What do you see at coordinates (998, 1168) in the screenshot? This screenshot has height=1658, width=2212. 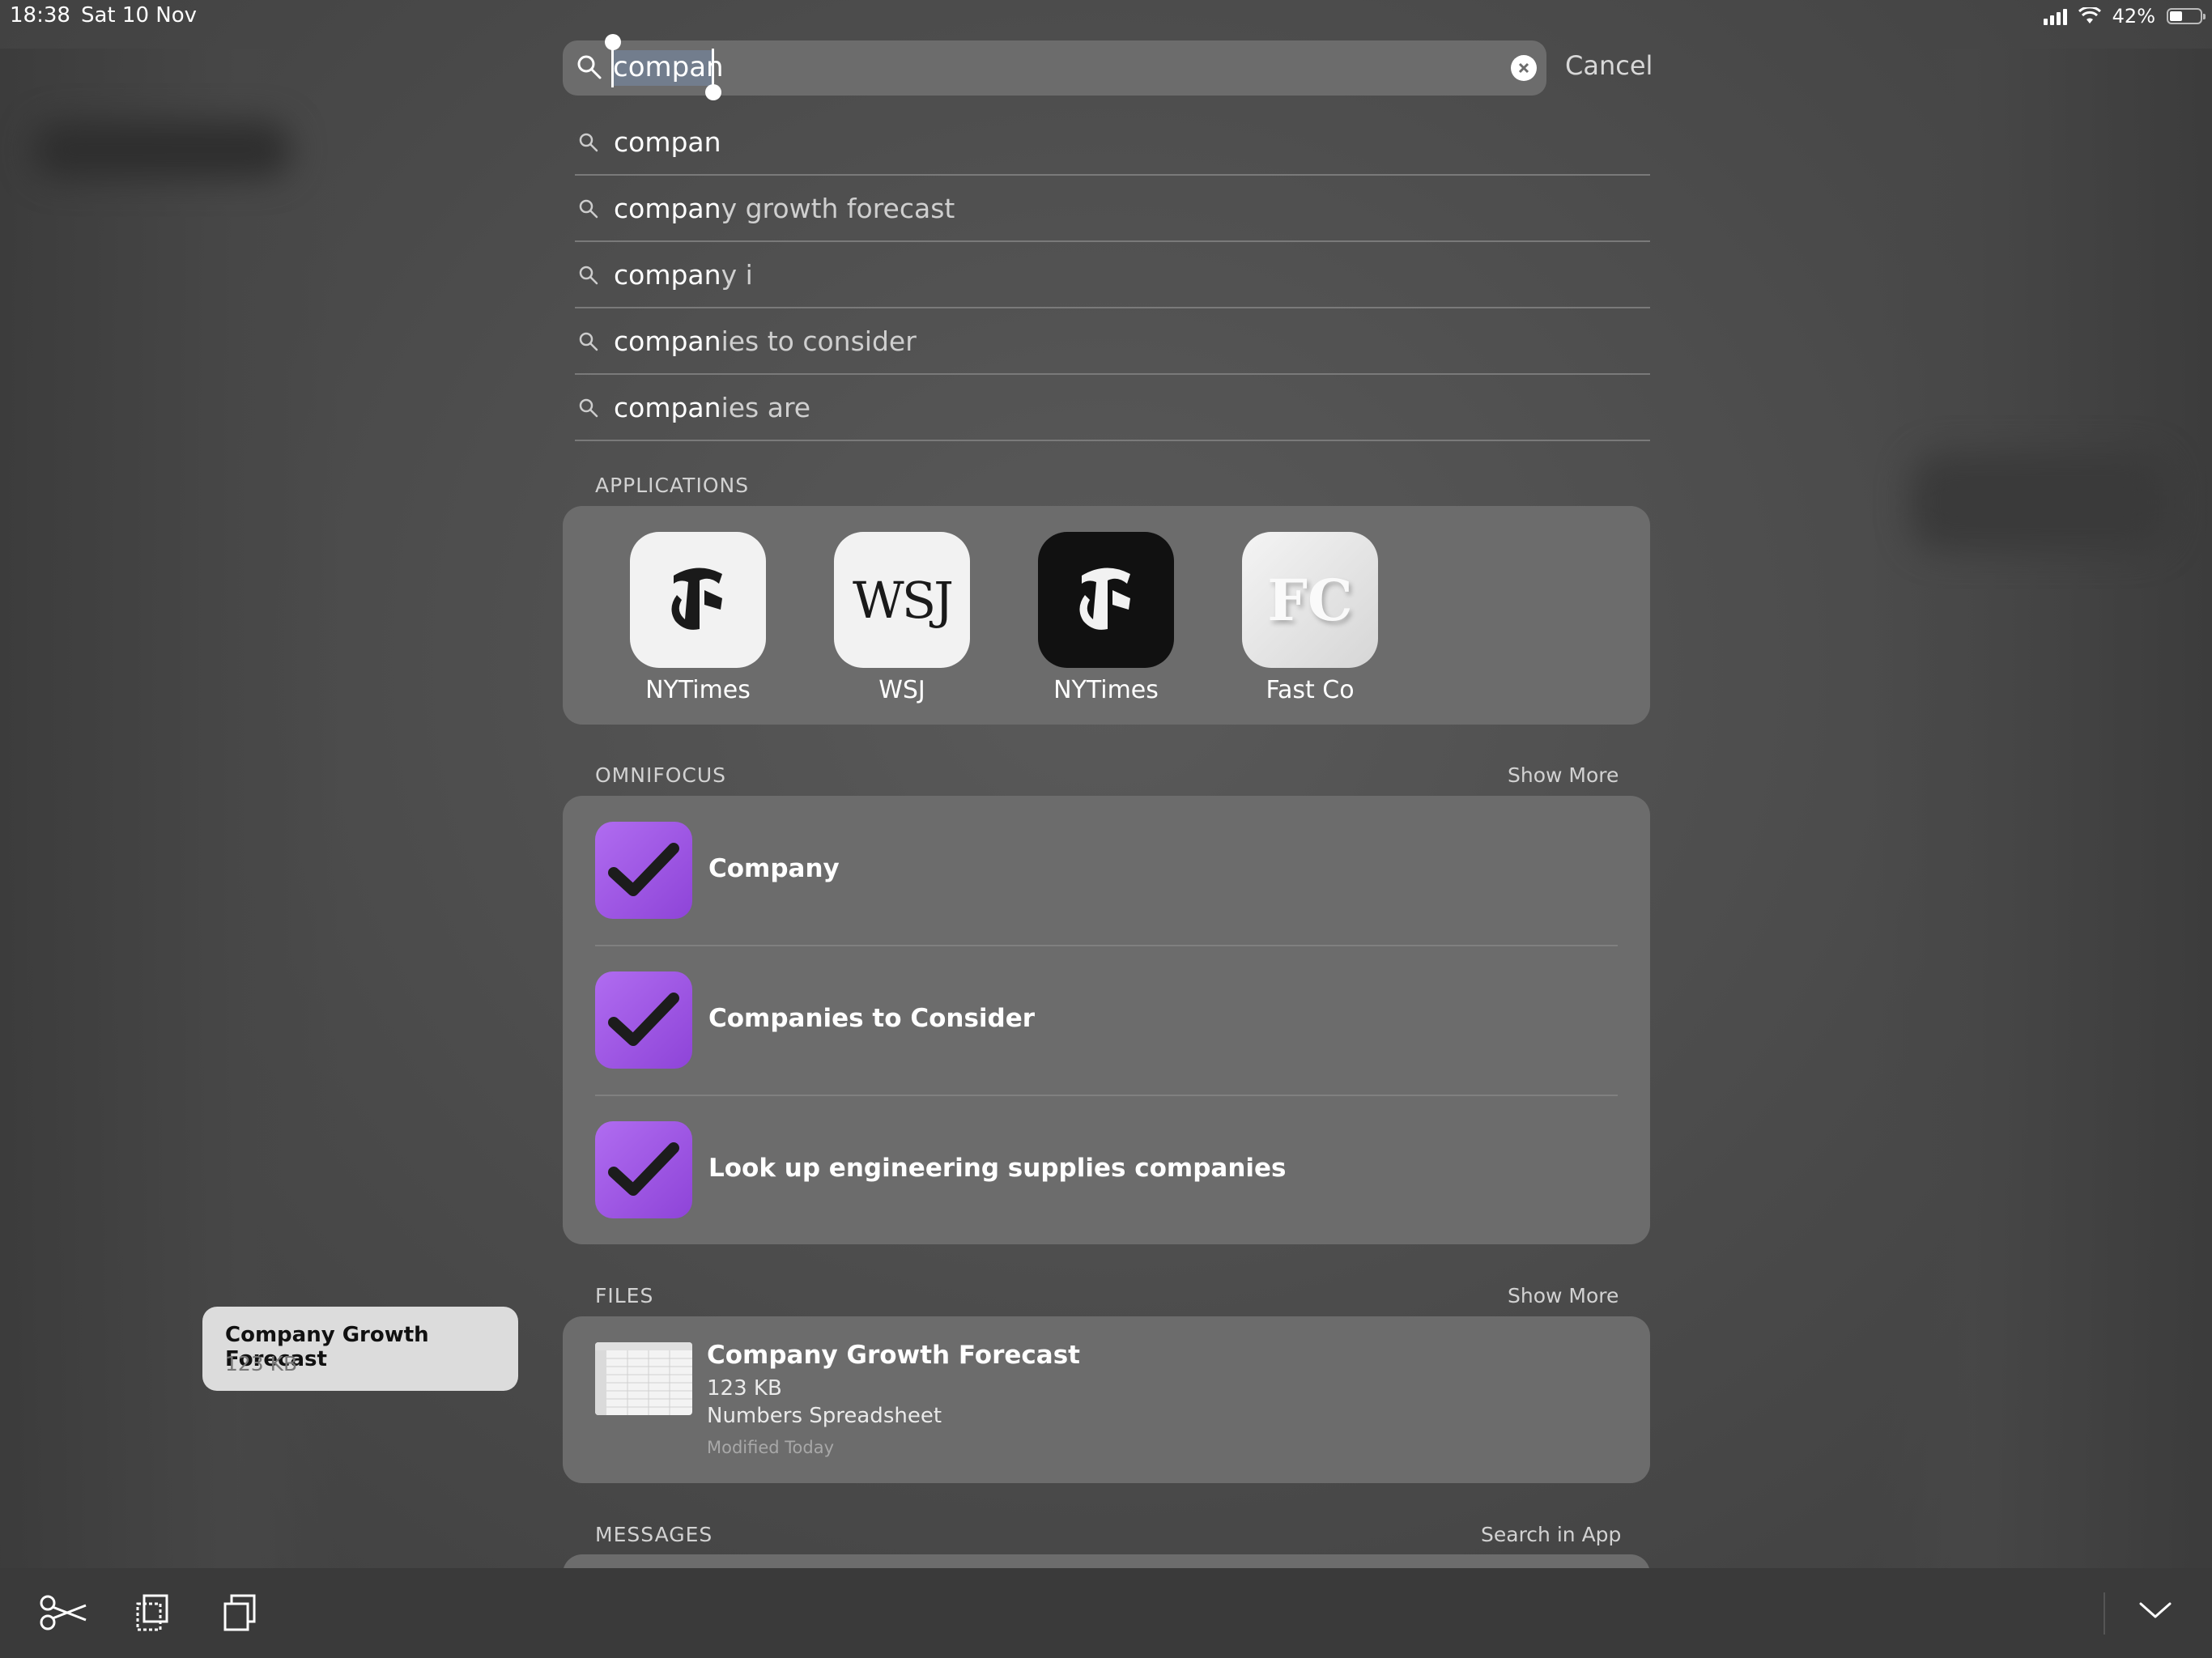 I see `omnifocus-item-label: Look up engineering supplies companies` at bounding box center [998, 1168].